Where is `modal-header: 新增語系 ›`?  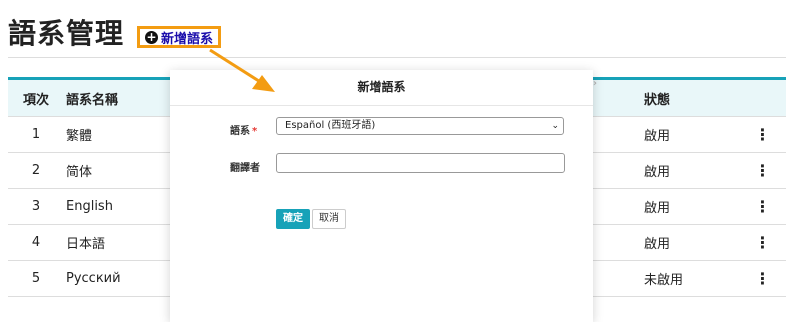 modal-header: 新增語系 › is located at coordinates (383, 88).